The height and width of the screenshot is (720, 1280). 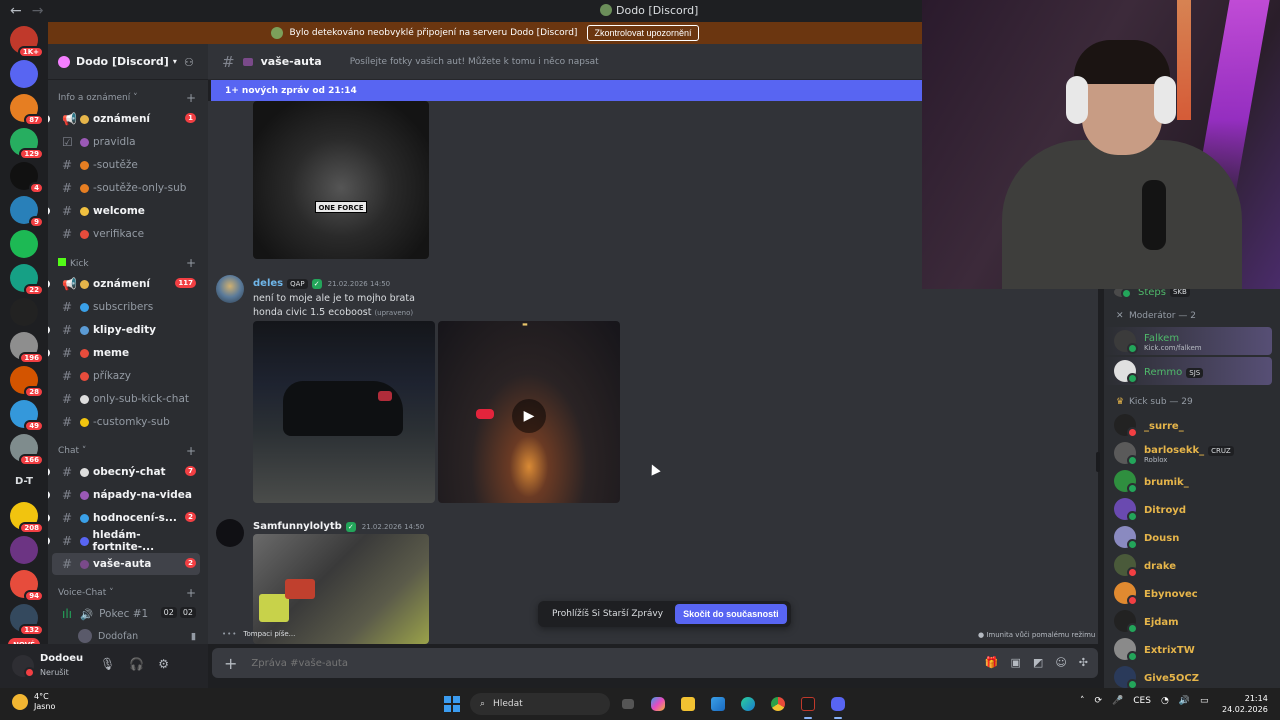 I want to click on channel-item: # subscribers, so click(x=126, y=307).